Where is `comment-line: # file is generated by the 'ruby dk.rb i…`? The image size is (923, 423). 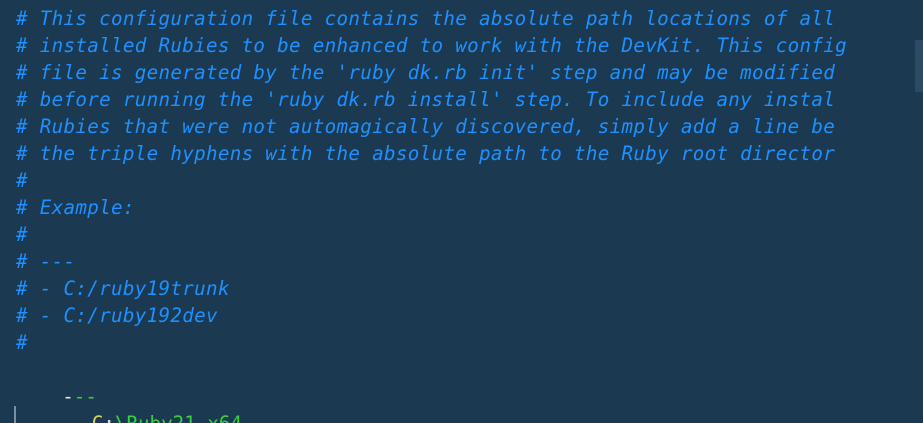 comment-line: # file is generated by the 'ruby dk.rb i… is located at coordinates (426, 72).